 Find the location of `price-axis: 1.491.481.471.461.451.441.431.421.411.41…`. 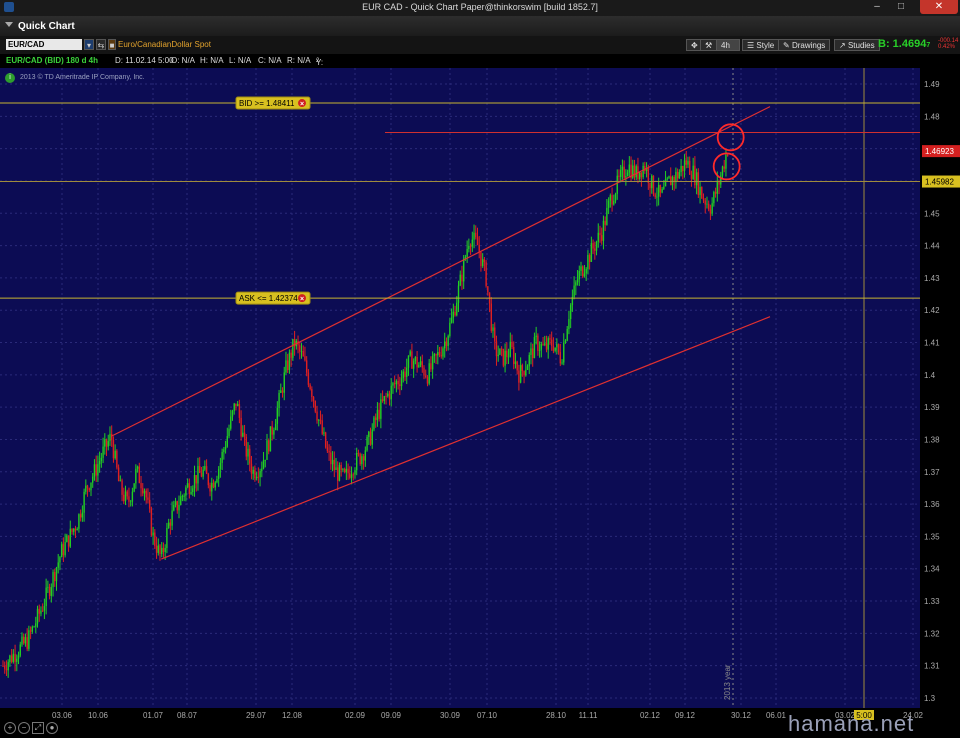

price-axis: 1.491.481.471.461.451.441.431.421.411.41… is located at coordinates (940, 388).